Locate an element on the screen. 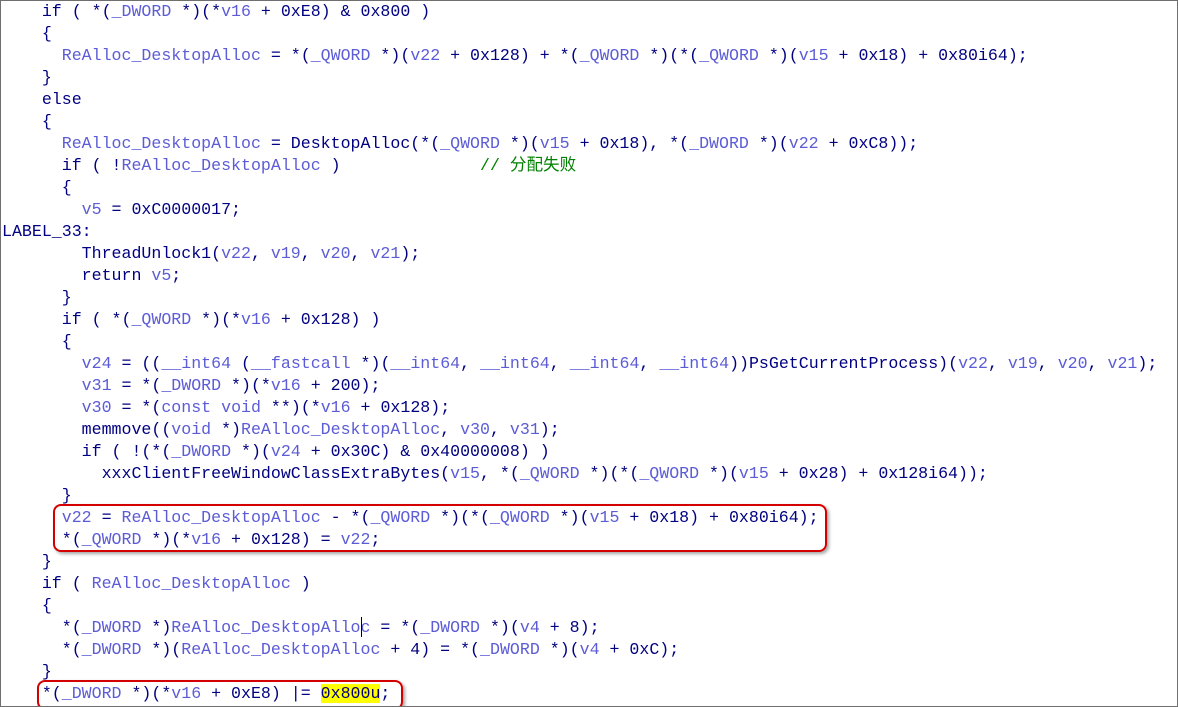 This screenshot has width=1178, height=707. code-line: return v5; is located at coordinates (589, 276).